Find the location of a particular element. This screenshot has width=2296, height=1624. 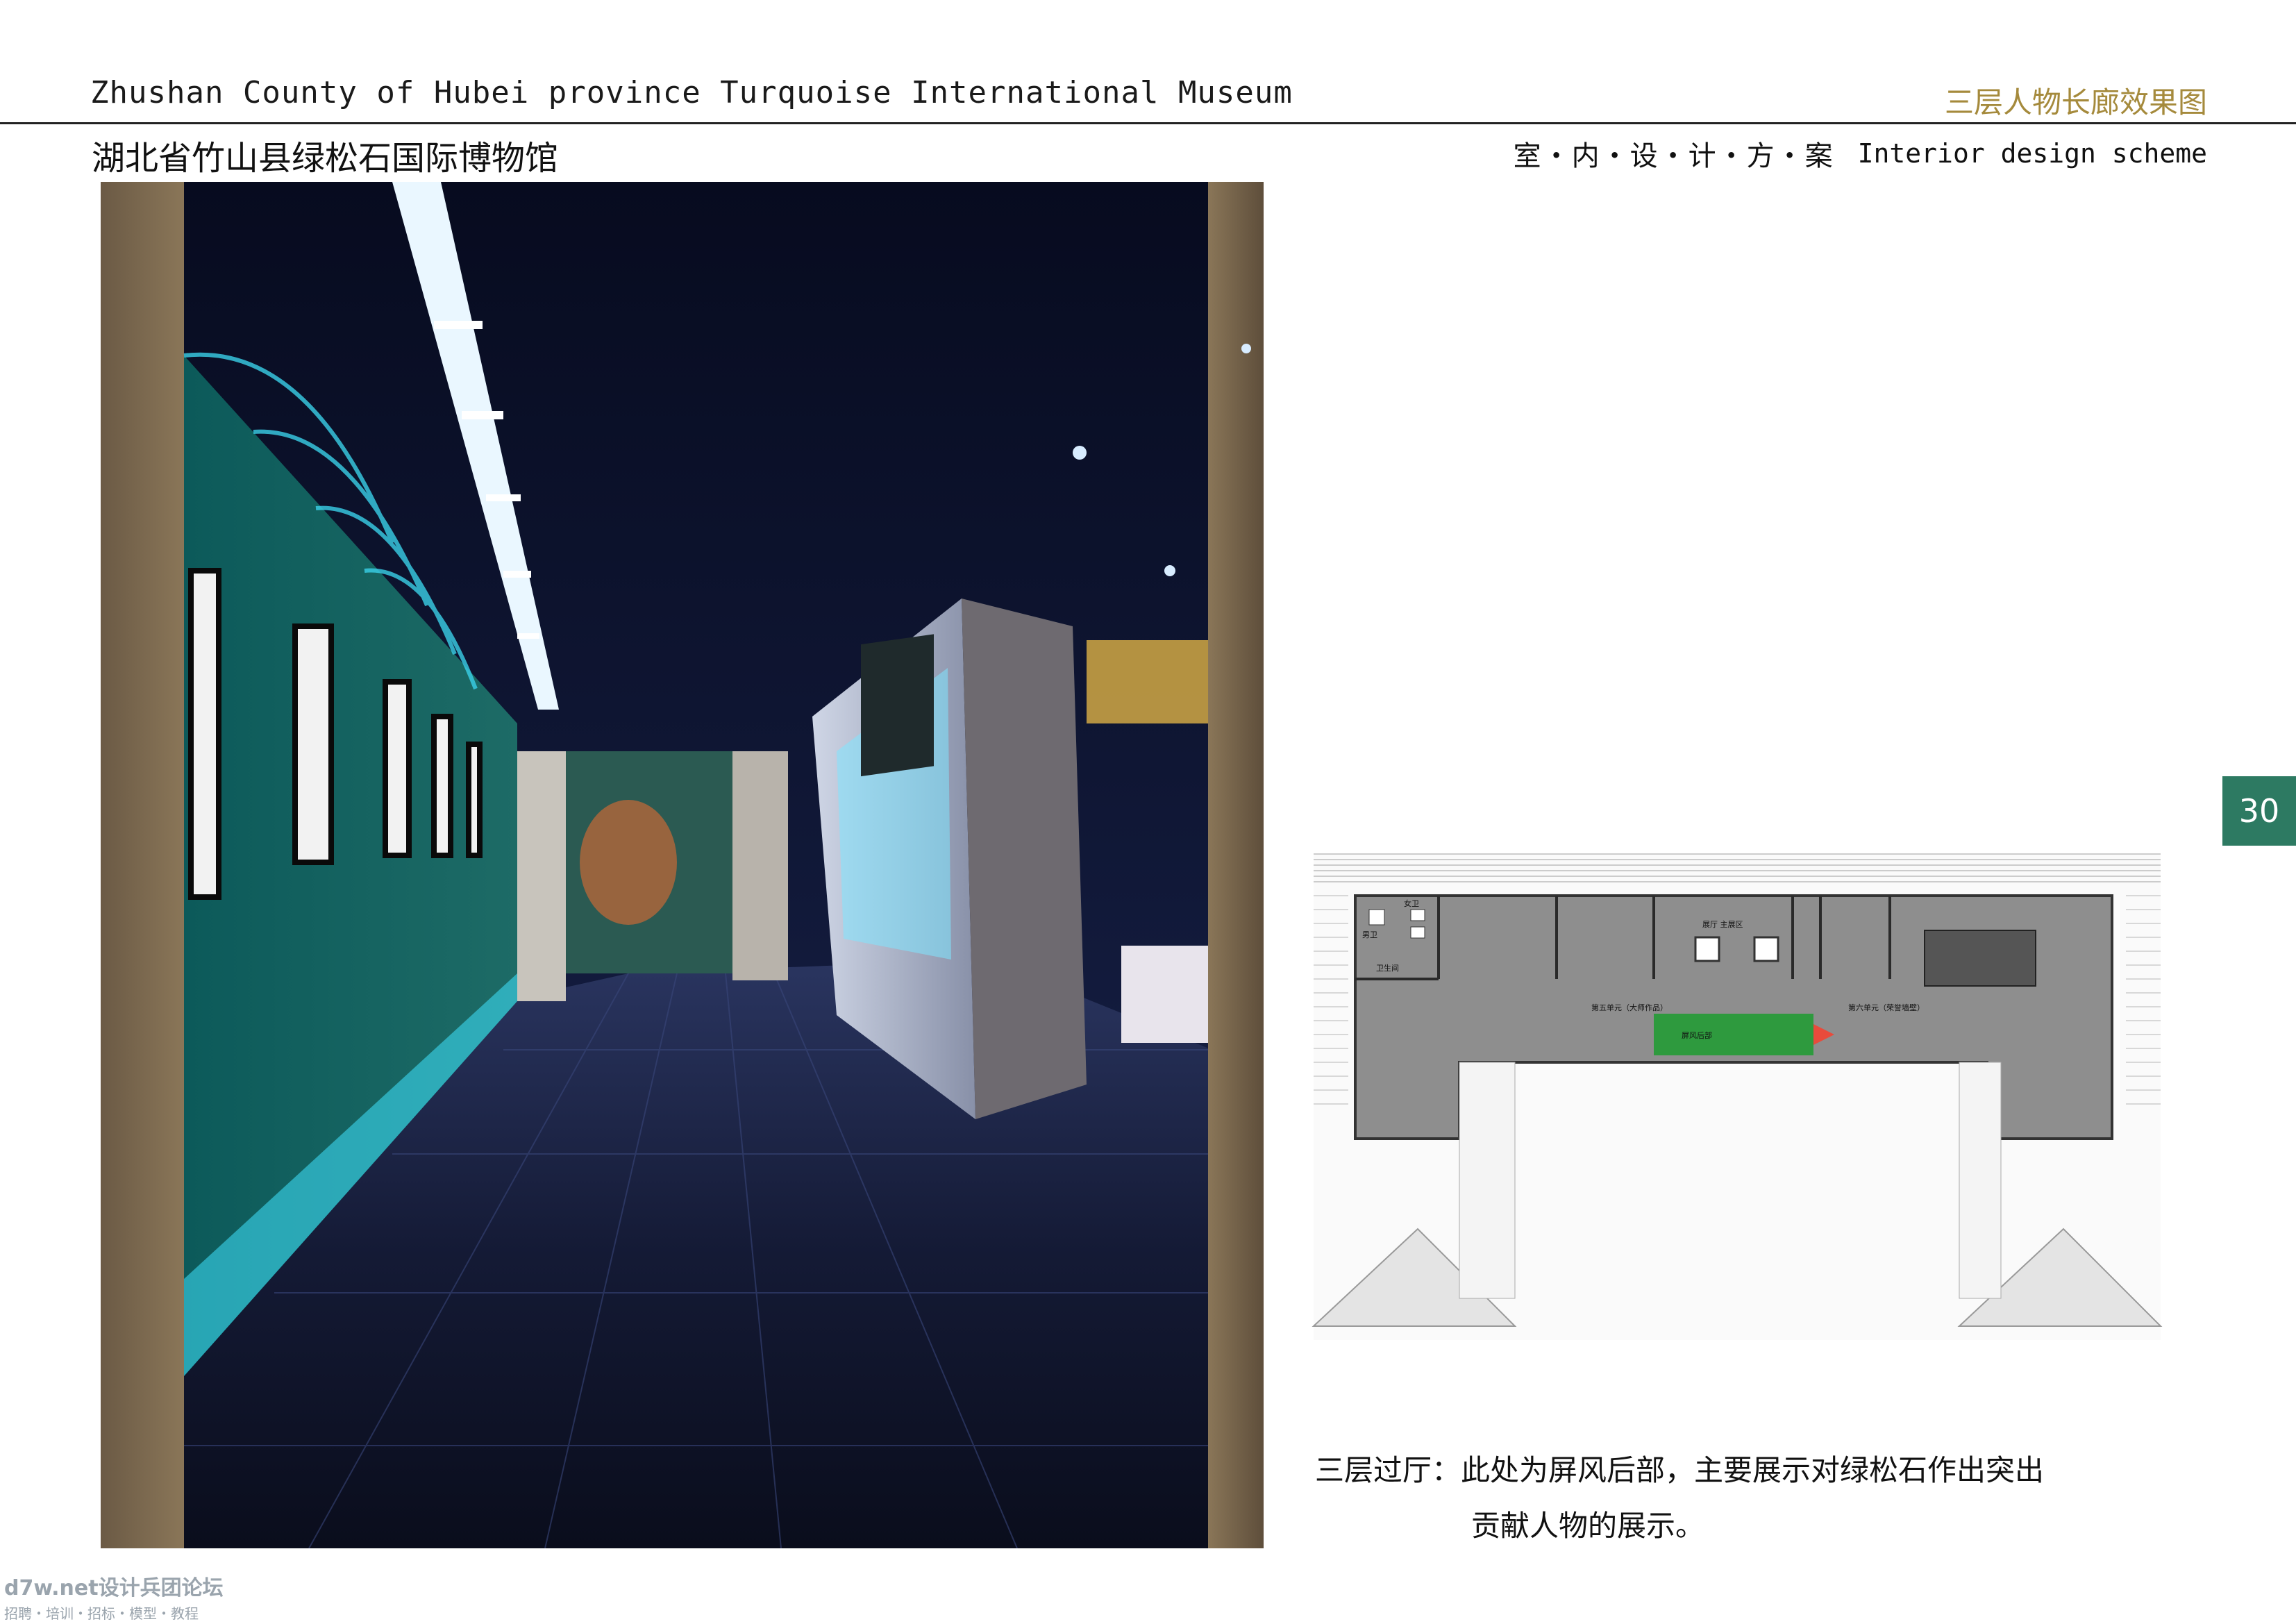

scheme-cn: 室・内・设・计・方・案 is located at coordinates (1673, 156).